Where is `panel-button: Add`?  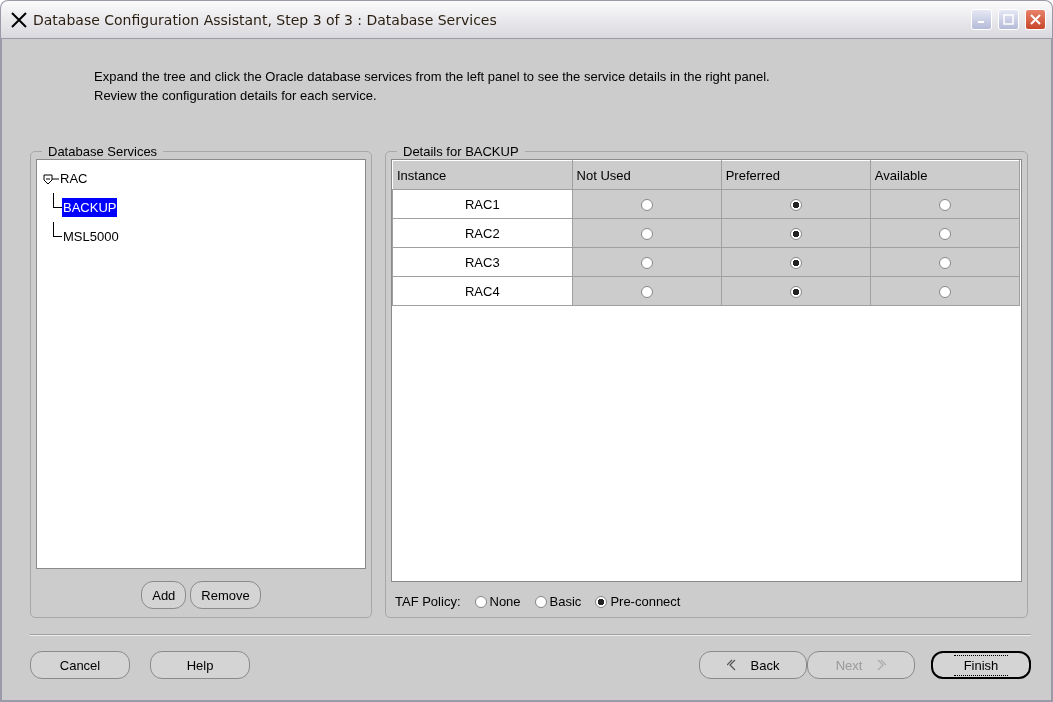
panel-button: Add is located at coordinates (164, 595).